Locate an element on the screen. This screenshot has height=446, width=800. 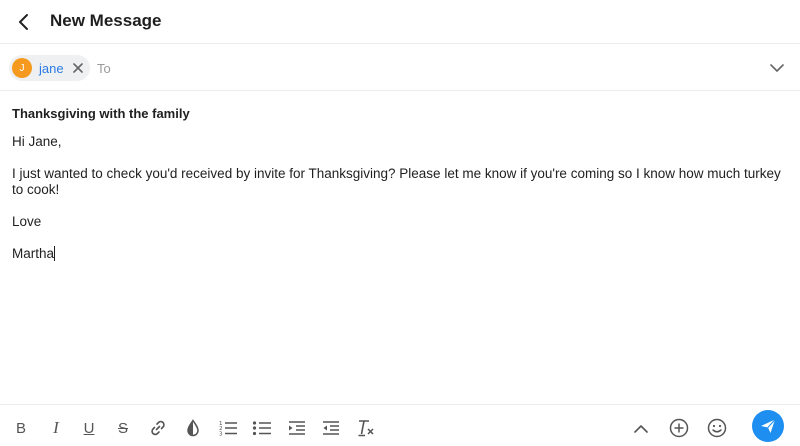
chevron-down-icon is located at coordinates (777, 67).